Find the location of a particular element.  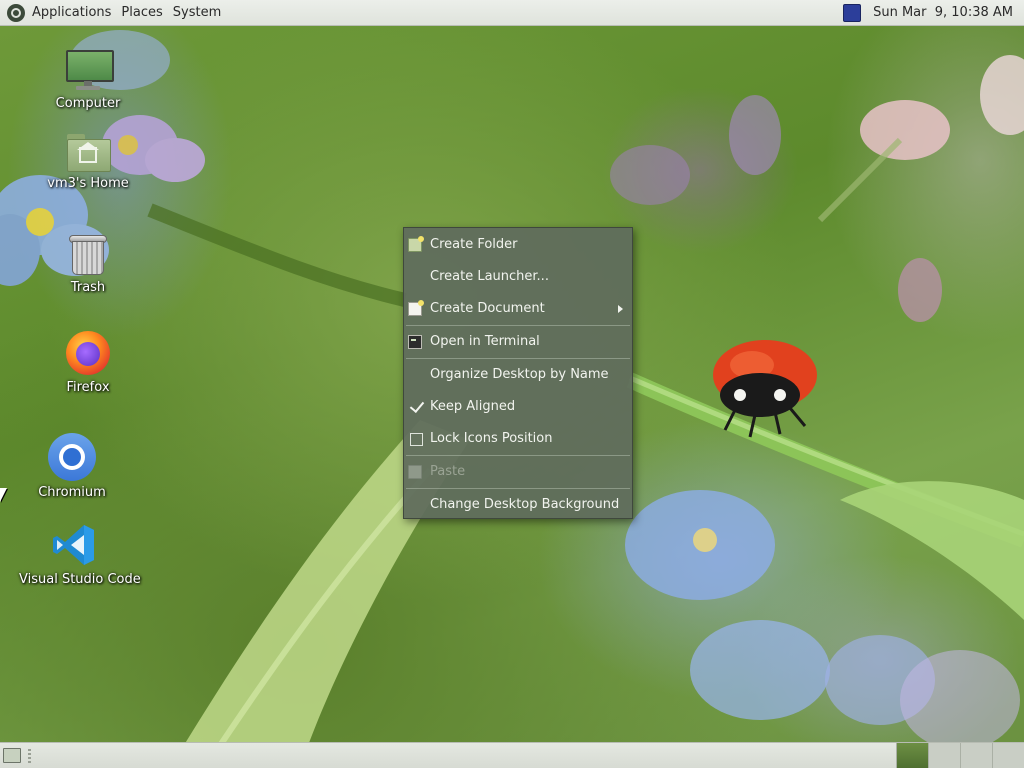

menu-item-lock-icons: Lock Icons Position is located at coordinates (518, 439).